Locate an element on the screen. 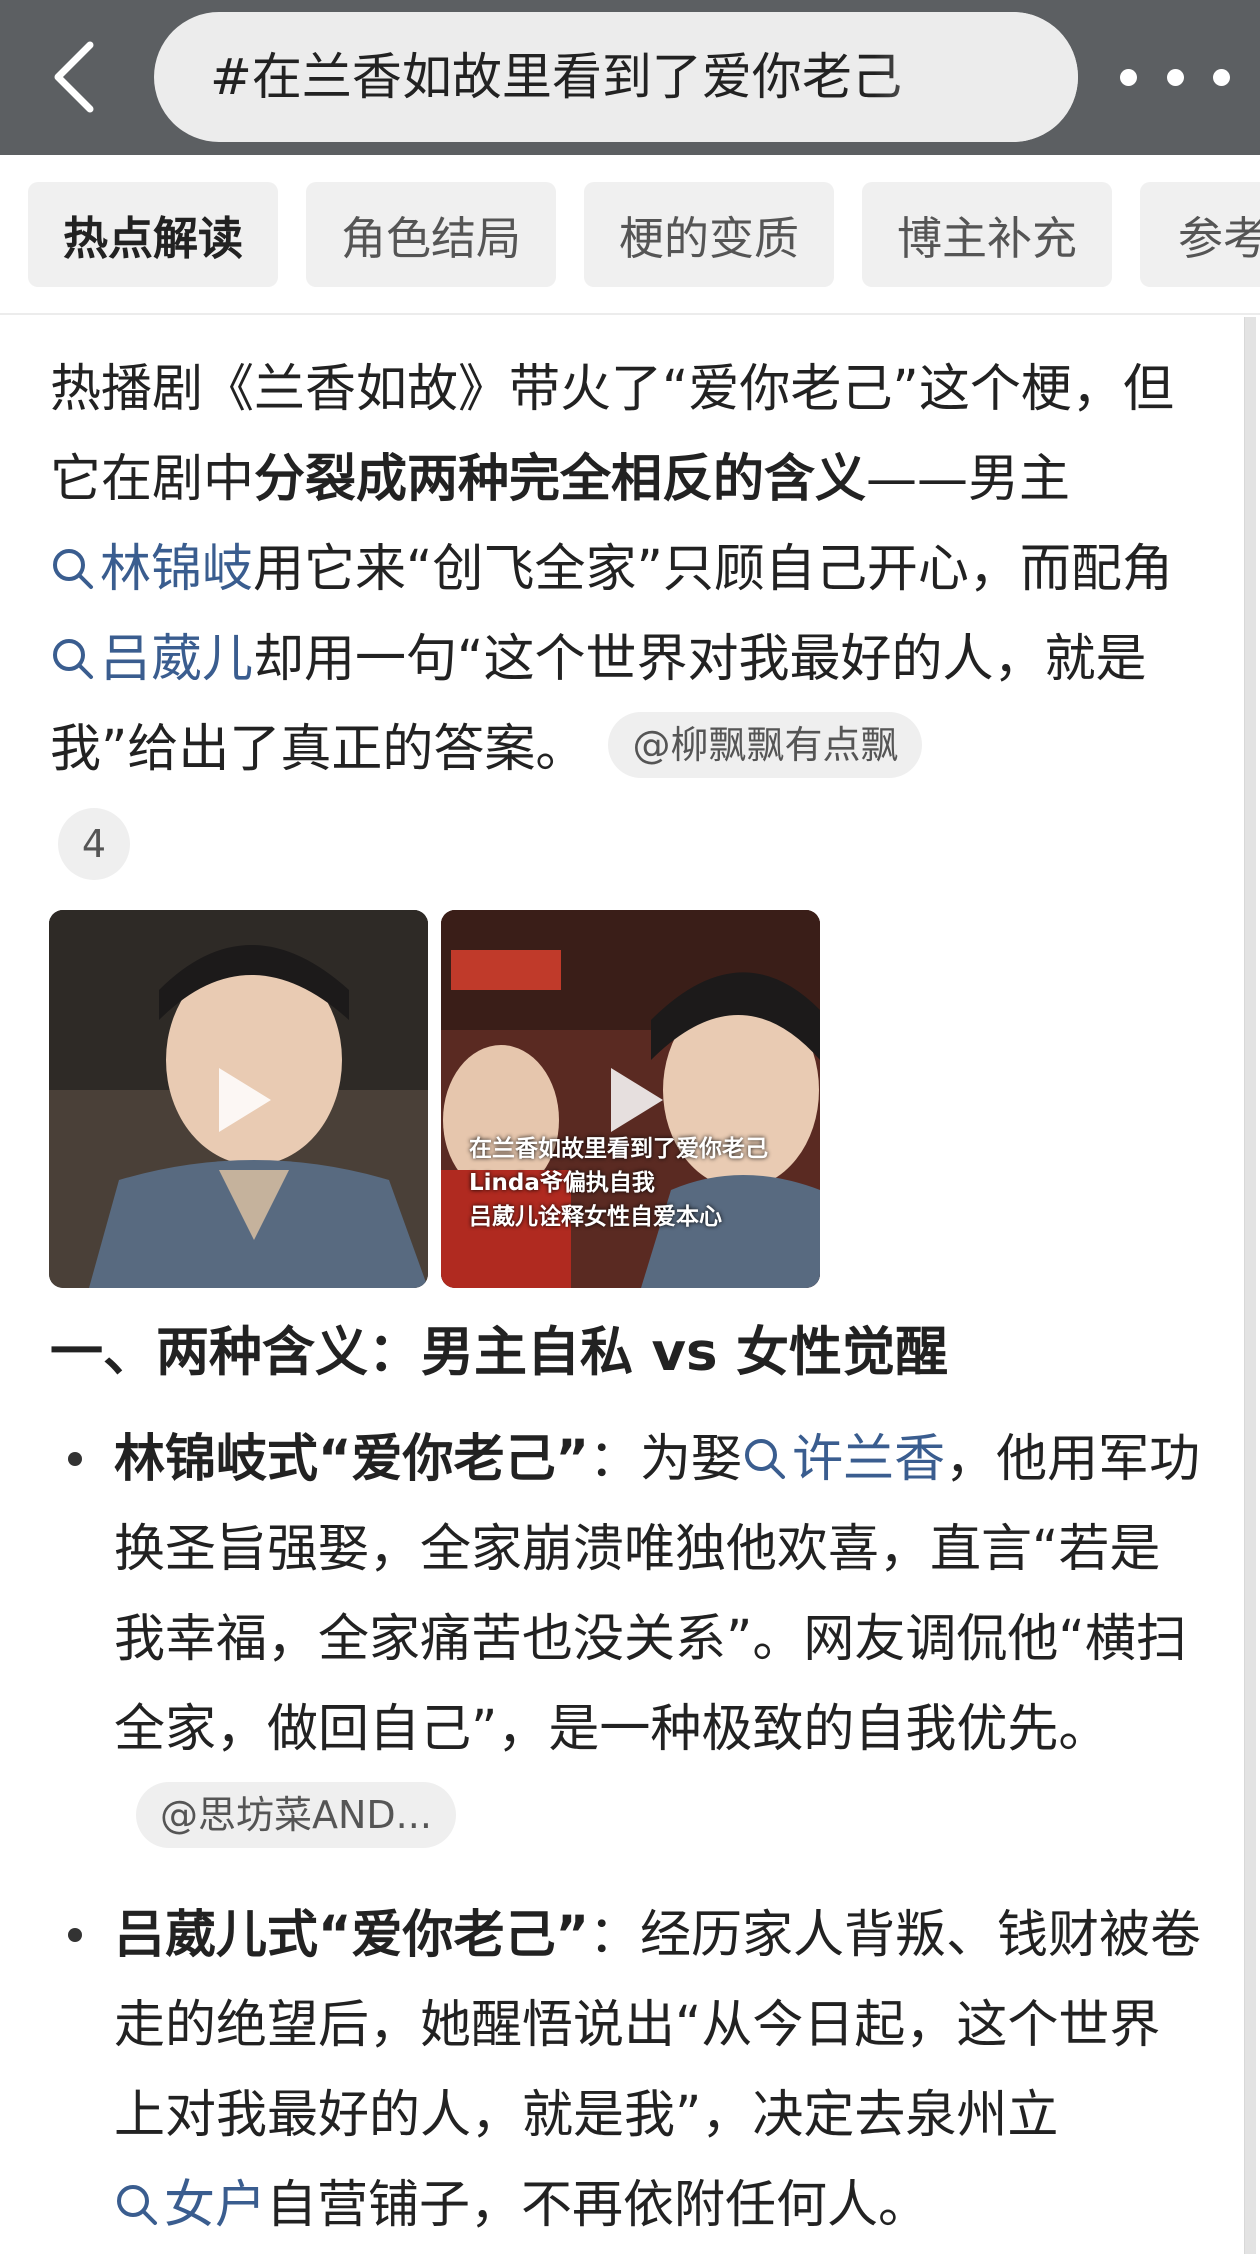  more-options-button is located at coordinates (1175, 77).